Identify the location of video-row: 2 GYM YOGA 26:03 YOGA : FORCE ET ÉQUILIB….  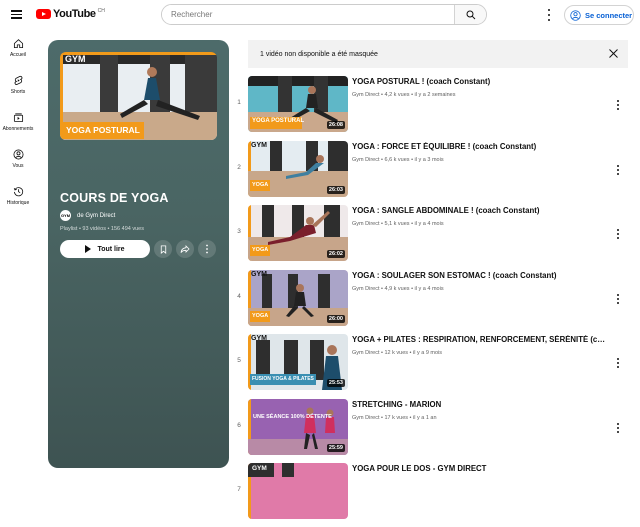
(430, 172).